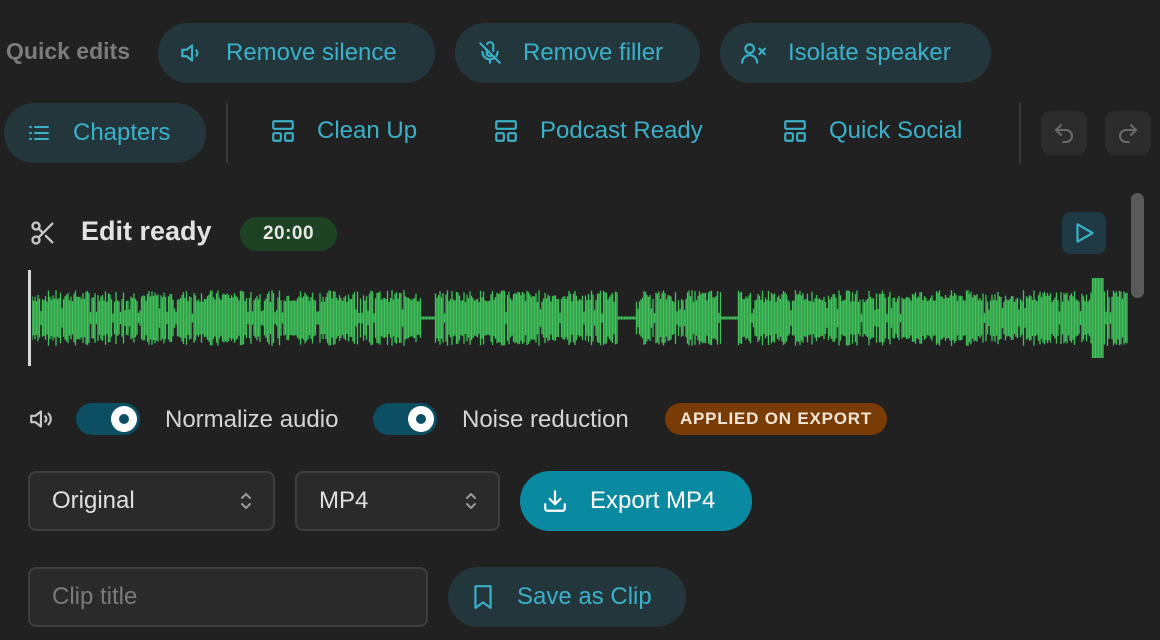 The height and width of the screenshot is (640, 1160). I want to click on redo-icon, so click(1128, 133).